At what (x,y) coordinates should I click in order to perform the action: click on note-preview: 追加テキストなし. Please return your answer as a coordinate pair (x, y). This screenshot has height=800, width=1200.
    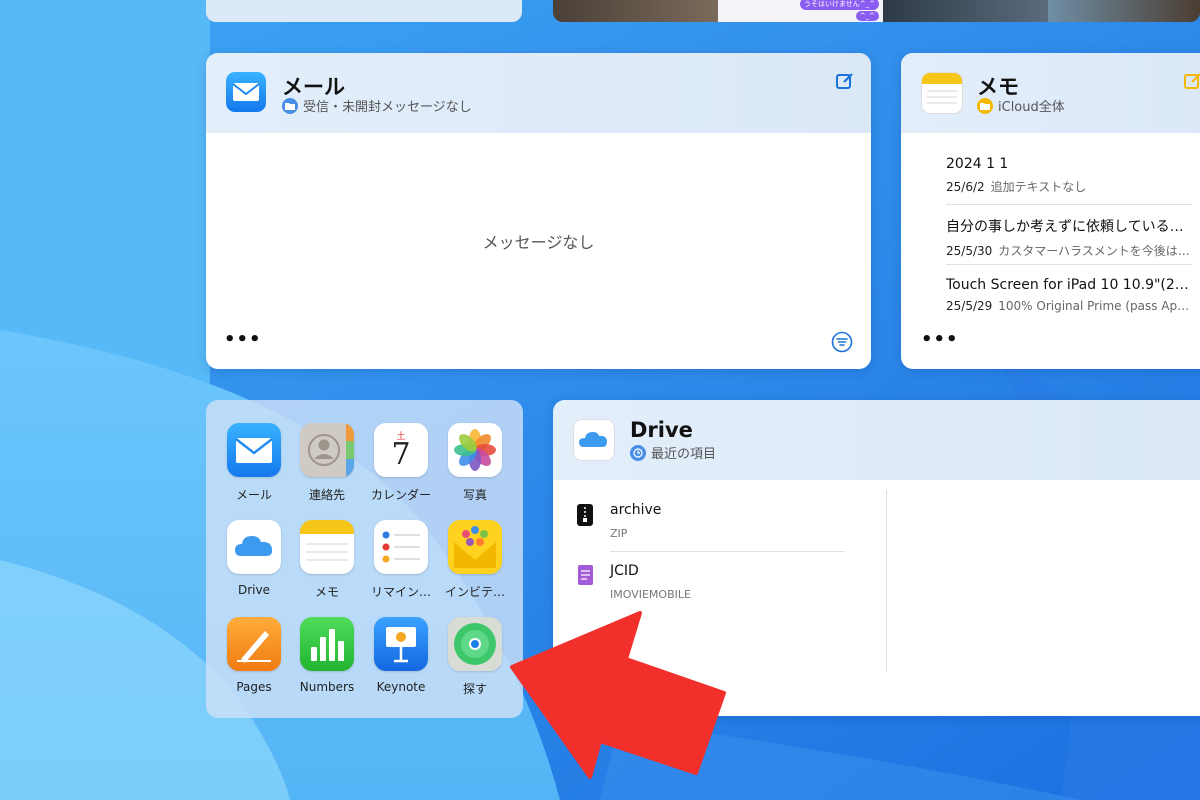
    Looking at the image, I should click on (1038, 187).